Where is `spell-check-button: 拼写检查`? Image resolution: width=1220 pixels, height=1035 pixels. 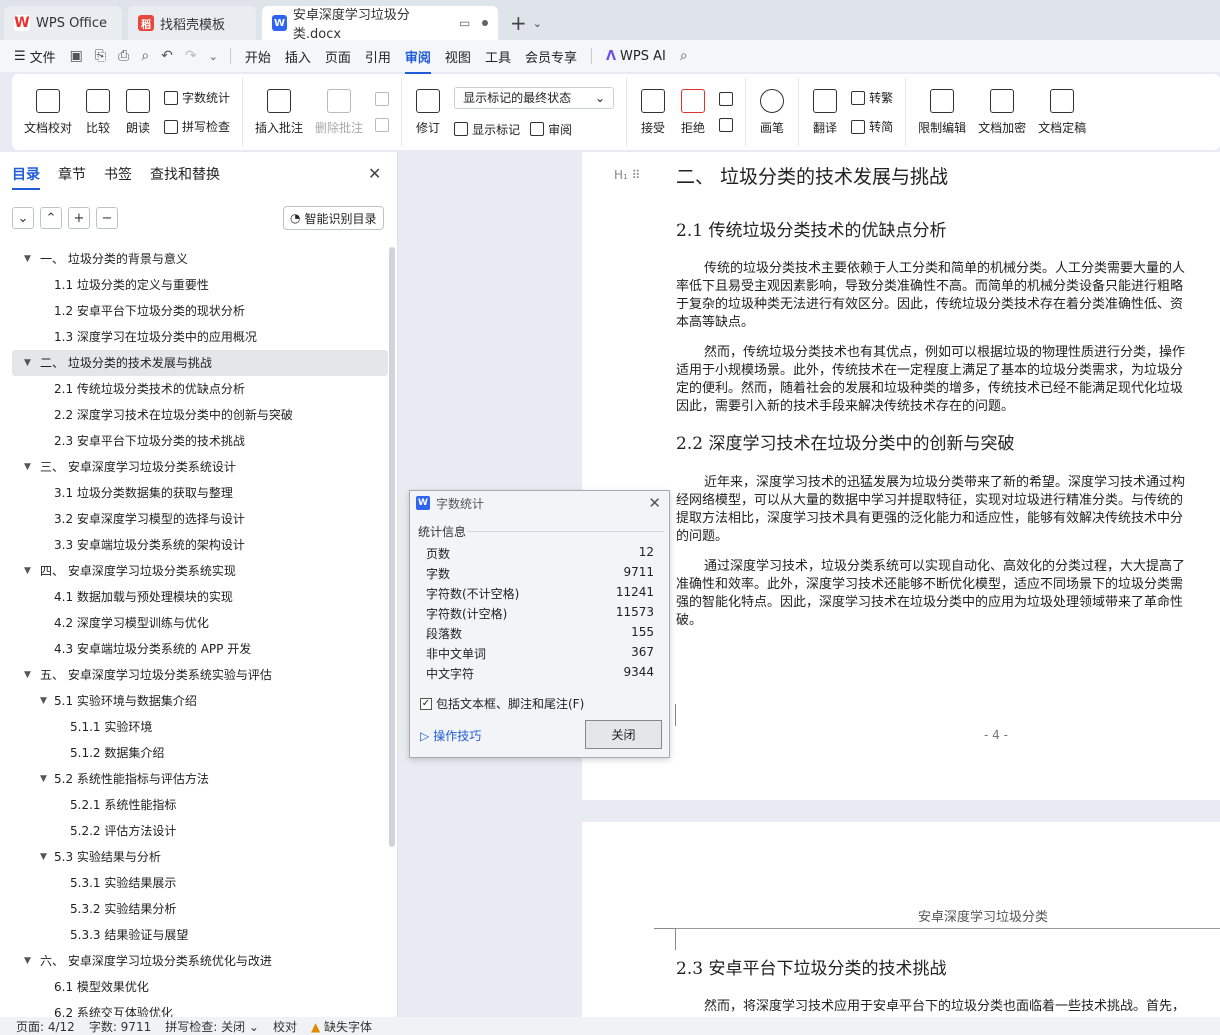
spell-check-button: 拼写检查 is located at coordinates (197, 126).